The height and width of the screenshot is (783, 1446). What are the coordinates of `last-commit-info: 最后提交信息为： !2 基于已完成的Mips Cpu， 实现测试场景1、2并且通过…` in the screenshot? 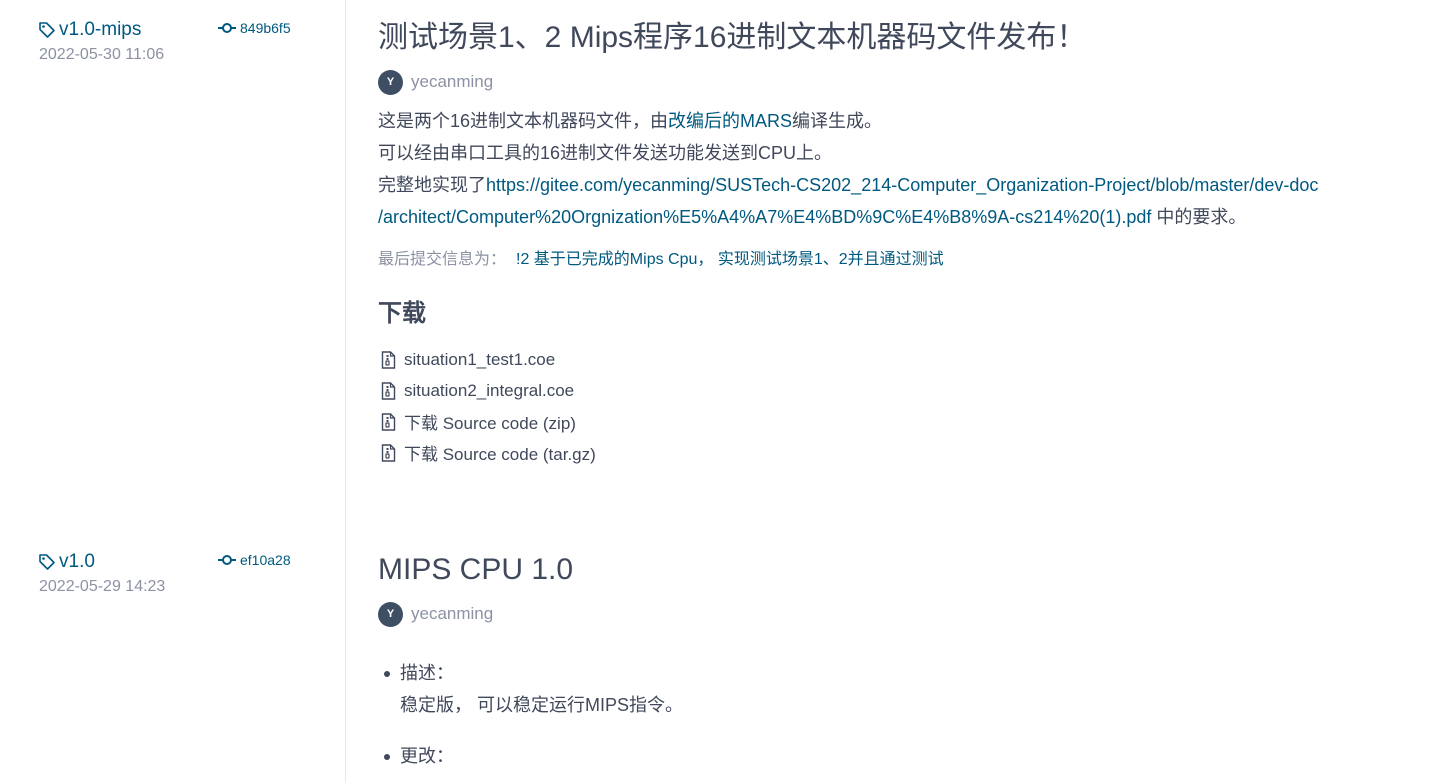 It's located at (908, 257).